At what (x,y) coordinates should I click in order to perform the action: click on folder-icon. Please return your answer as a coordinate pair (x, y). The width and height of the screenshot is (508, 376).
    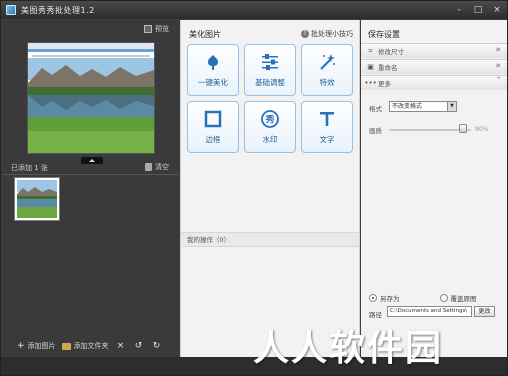
    Looking at the image, I should click on (66, 346).